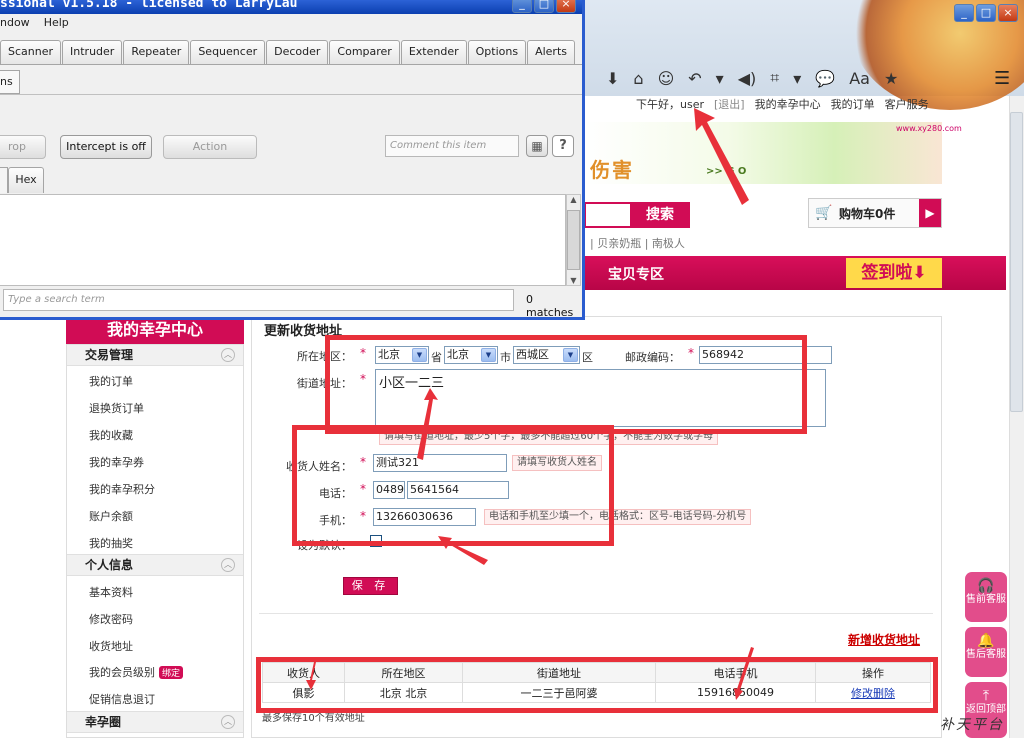  What do you see at coordinates (804, 78) in the screenshot?
I see `browser-toolbar: ⬇ ⌂ ☺ ↶ ▾ ◀) ⌗ ▾ 💬 Aa ★` at bounding box center [804, 78].